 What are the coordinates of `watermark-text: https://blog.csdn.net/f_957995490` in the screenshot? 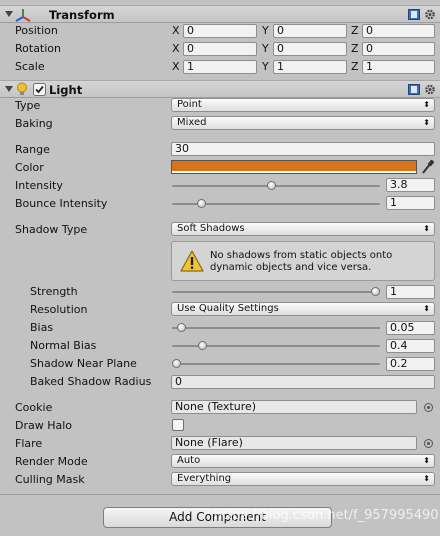 It's located at (326, 515).